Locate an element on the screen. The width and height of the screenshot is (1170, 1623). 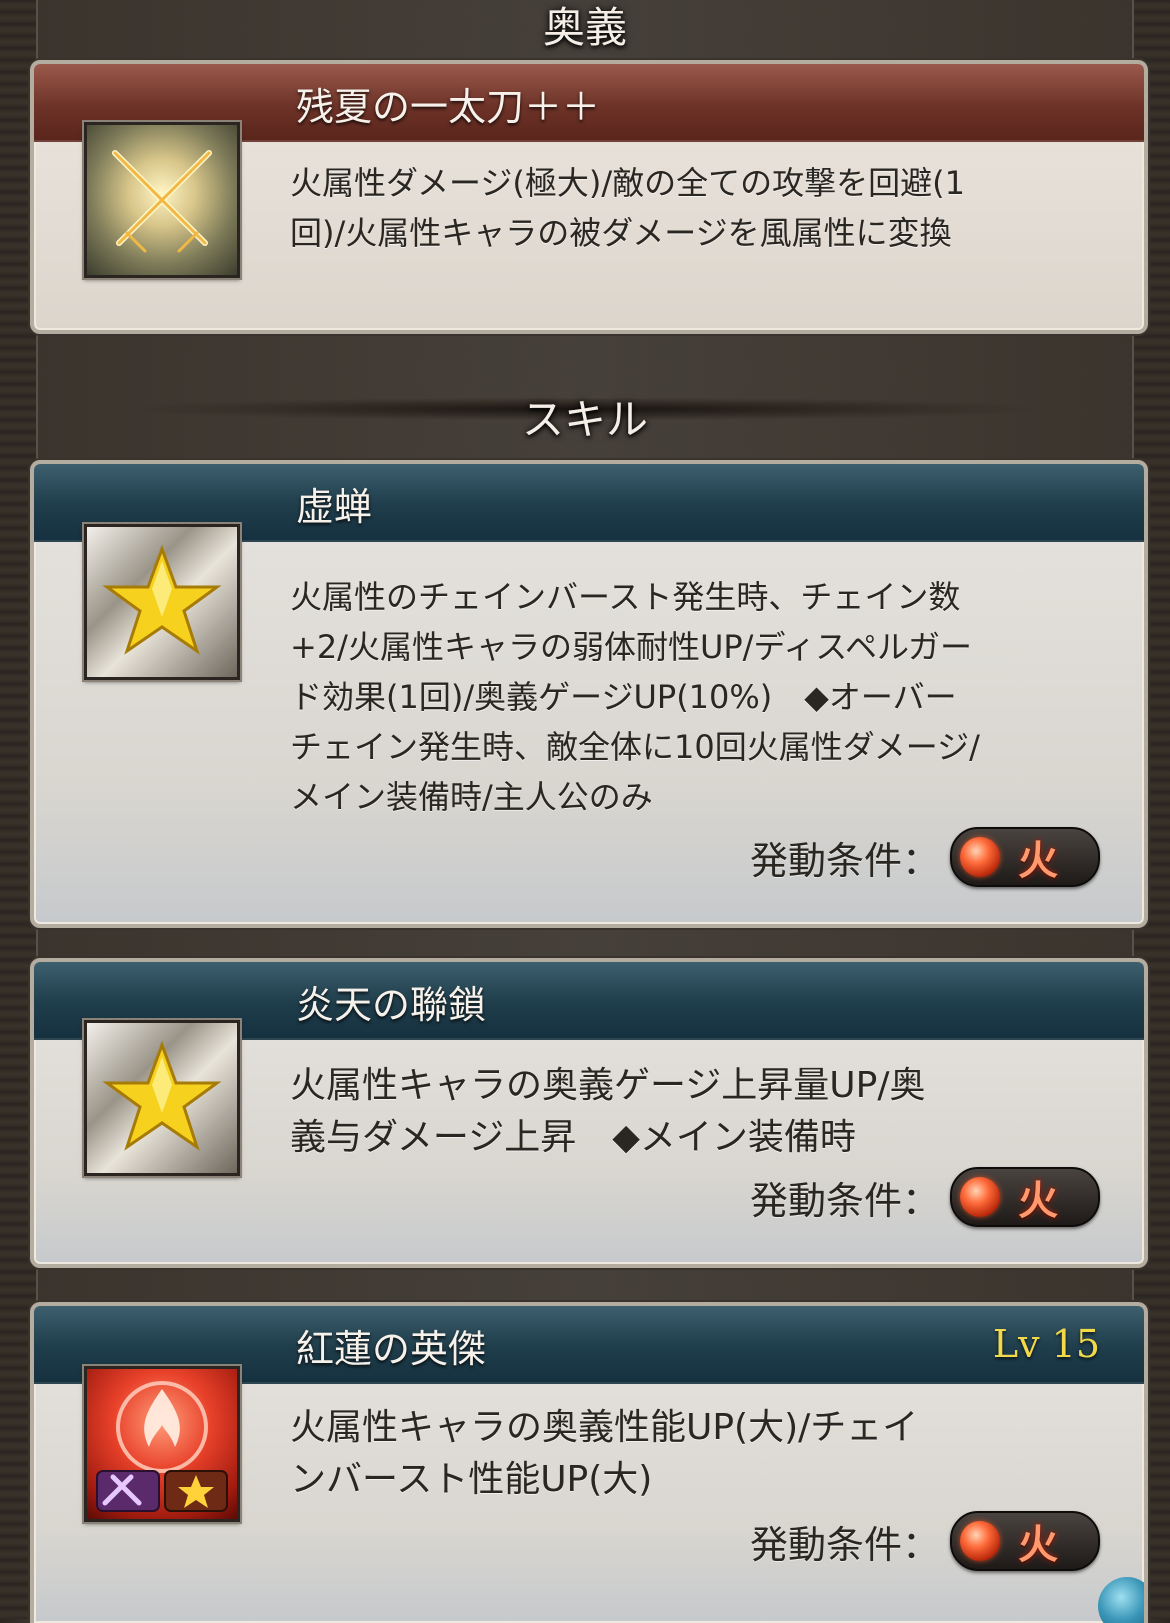
skill-description-line: ンバースト性能UP(大) is located at coordinates (471, 1479).